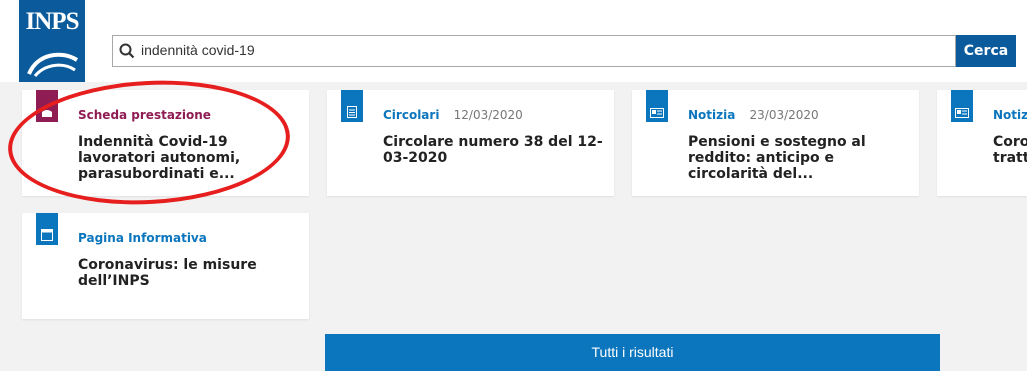  Describe the element at coordinates (53, 65) in the screenshot. I see `logo-swoosh-icon` at that location.